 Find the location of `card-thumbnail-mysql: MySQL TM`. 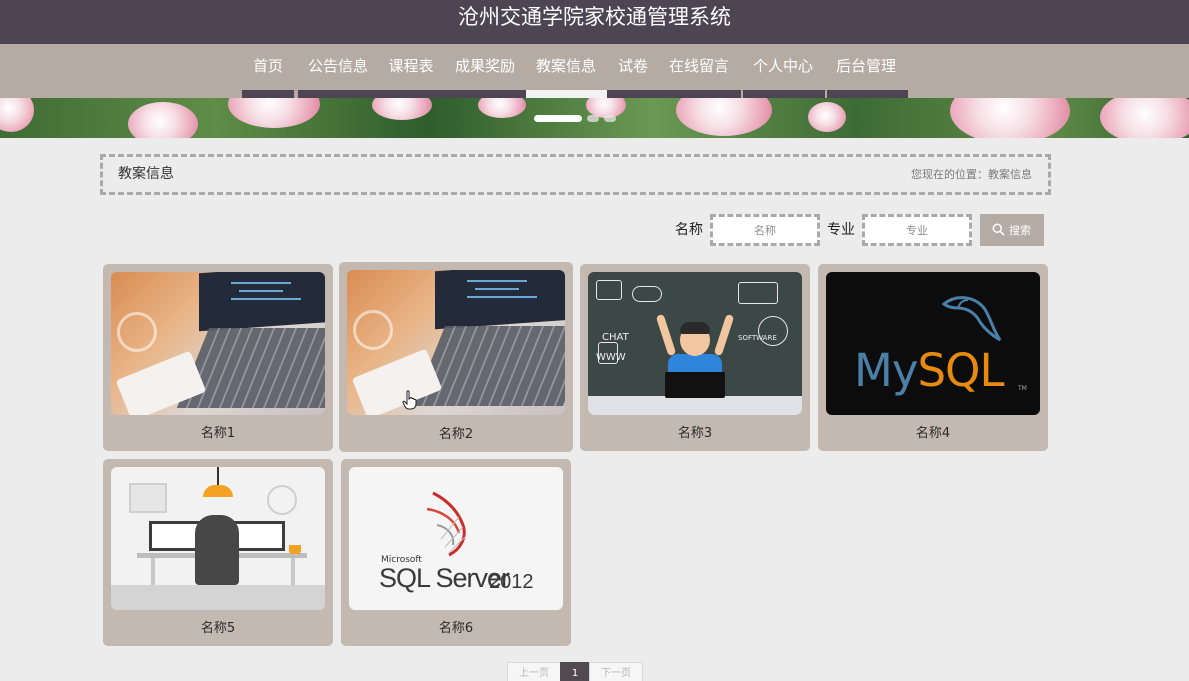

card-thumbnail-mysql: MySQL TM is located at coordinates (933, 343).